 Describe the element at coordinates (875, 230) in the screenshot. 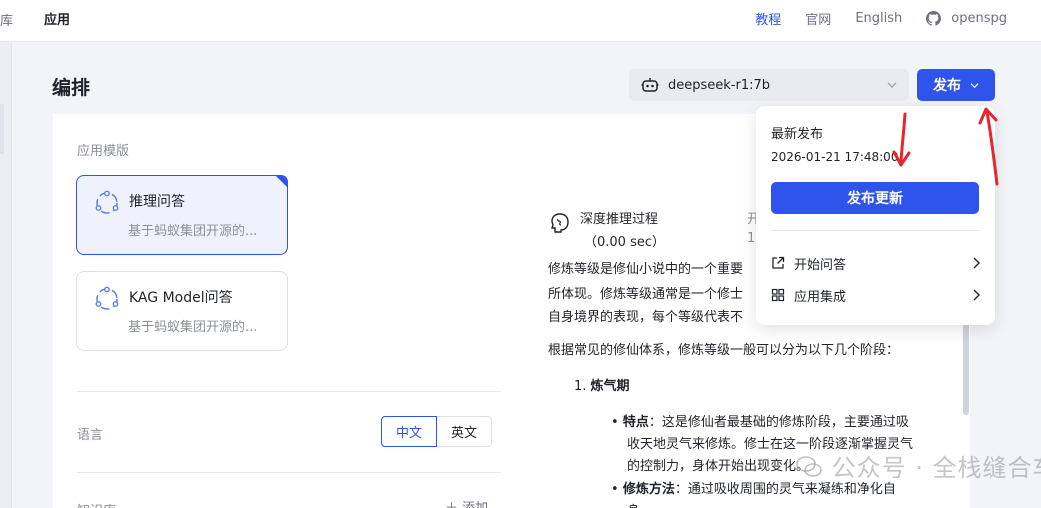

I see `menu-divider` at that location.